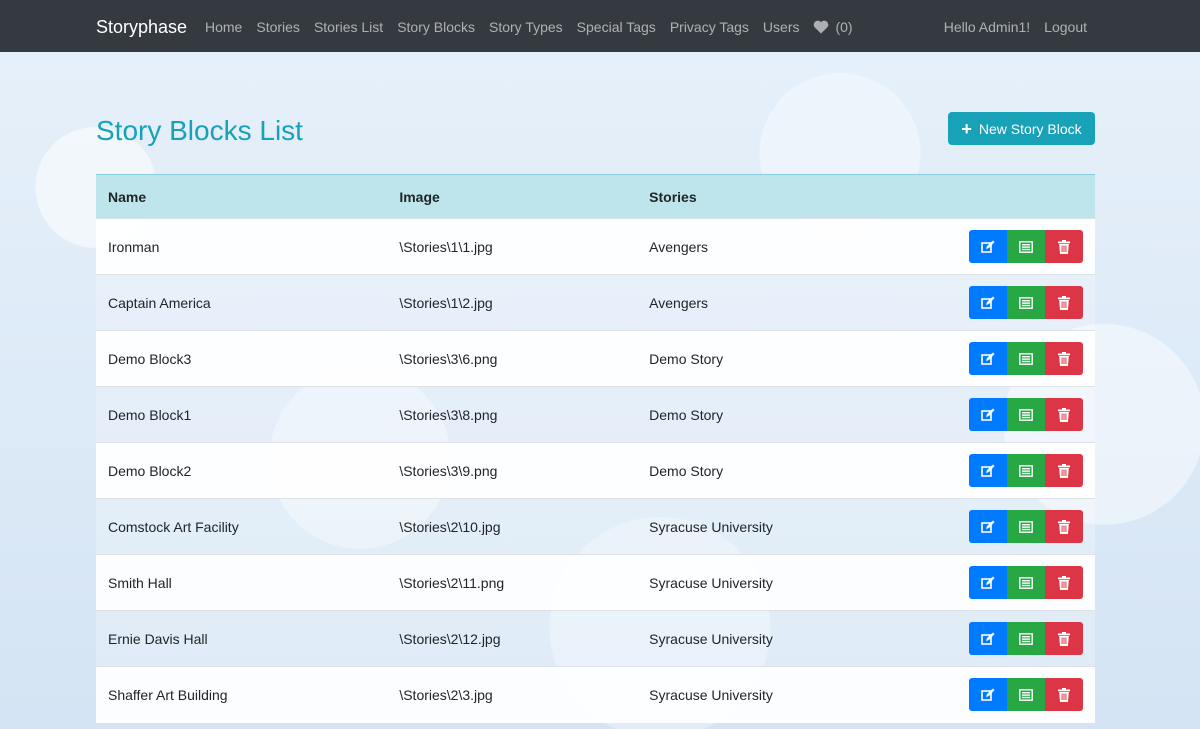 The width and height of the screenshot is (1200, 729). Describe the element at coordinates (446, 694) in the screenshot. I see `cell-image: \Stories\2\3.jpg` at that location.